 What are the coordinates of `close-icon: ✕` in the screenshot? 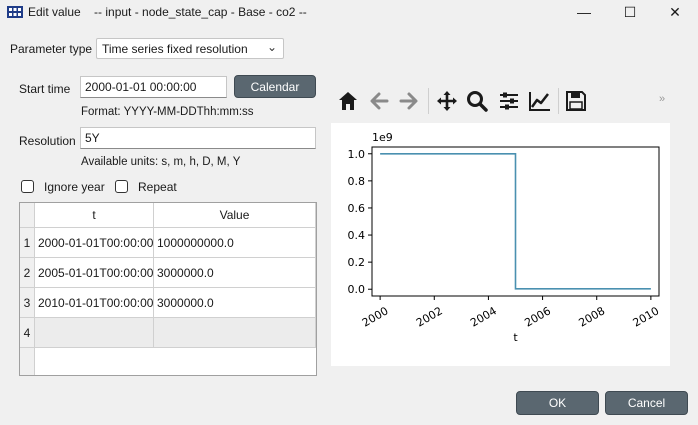 It's located at (675, 11).